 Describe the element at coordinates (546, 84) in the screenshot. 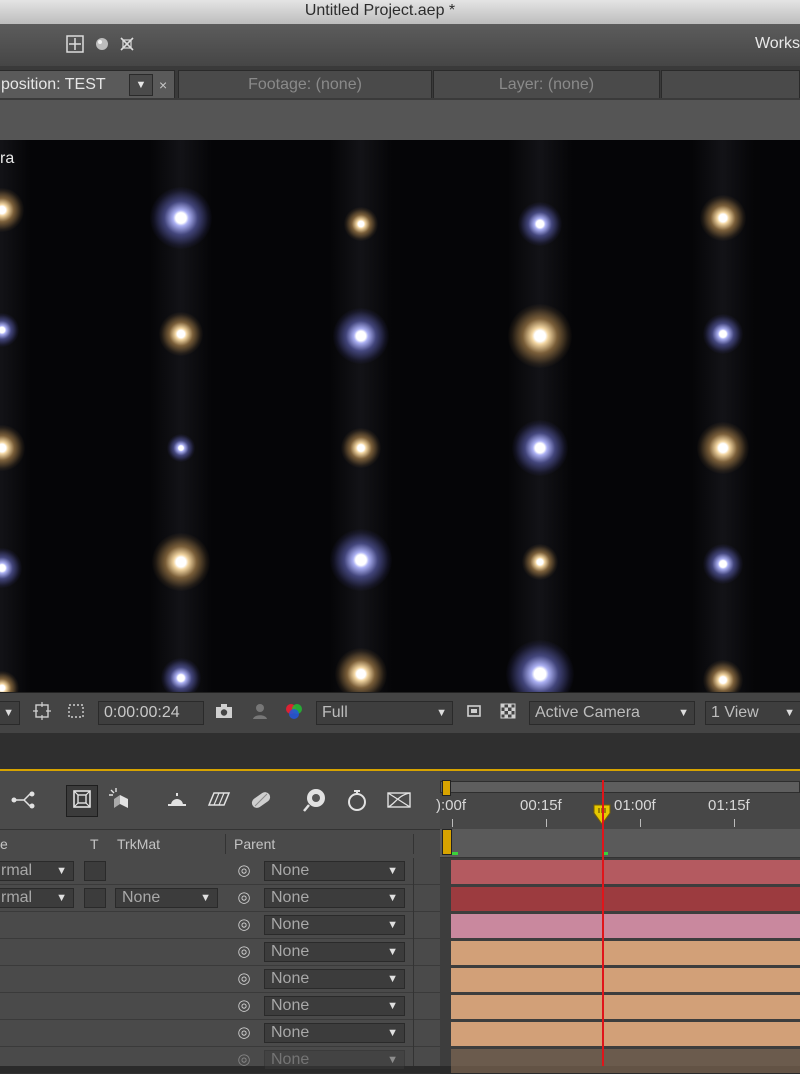

I see `tab-layer: Layer: (none)` at that location.